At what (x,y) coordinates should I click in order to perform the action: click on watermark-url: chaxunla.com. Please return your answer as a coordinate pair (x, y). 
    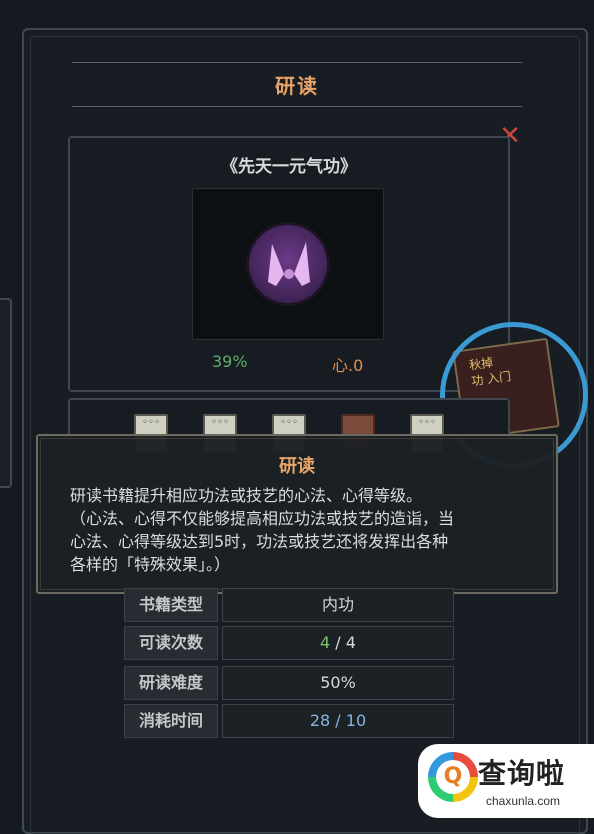
    Looking at the image, I should click on (523, 801).